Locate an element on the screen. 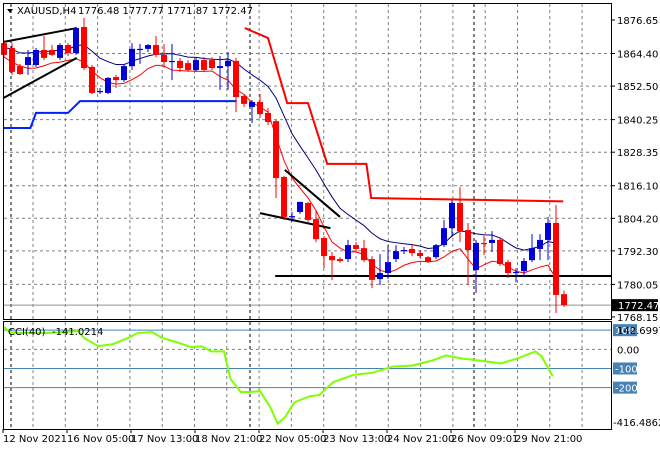  price-tick-label: 1864.40 is located at coordinates (637, 55).